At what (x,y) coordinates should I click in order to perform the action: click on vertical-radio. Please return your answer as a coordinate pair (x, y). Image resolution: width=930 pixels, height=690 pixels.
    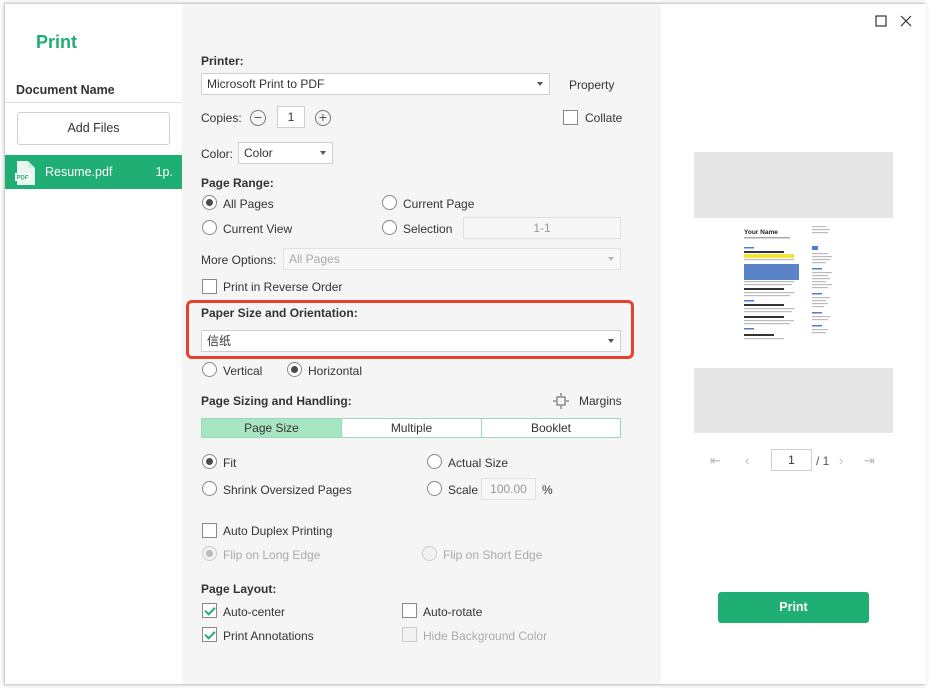
    Looking at the image, I should click on (209, 369).